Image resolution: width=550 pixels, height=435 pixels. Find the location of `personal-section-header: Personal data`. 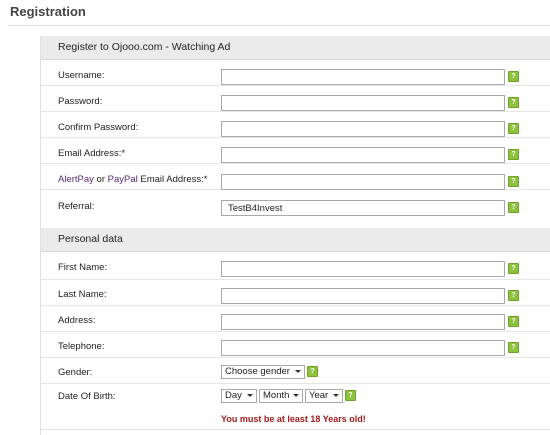

personal-section-header: Personal data is located at coordinates (295, 240).